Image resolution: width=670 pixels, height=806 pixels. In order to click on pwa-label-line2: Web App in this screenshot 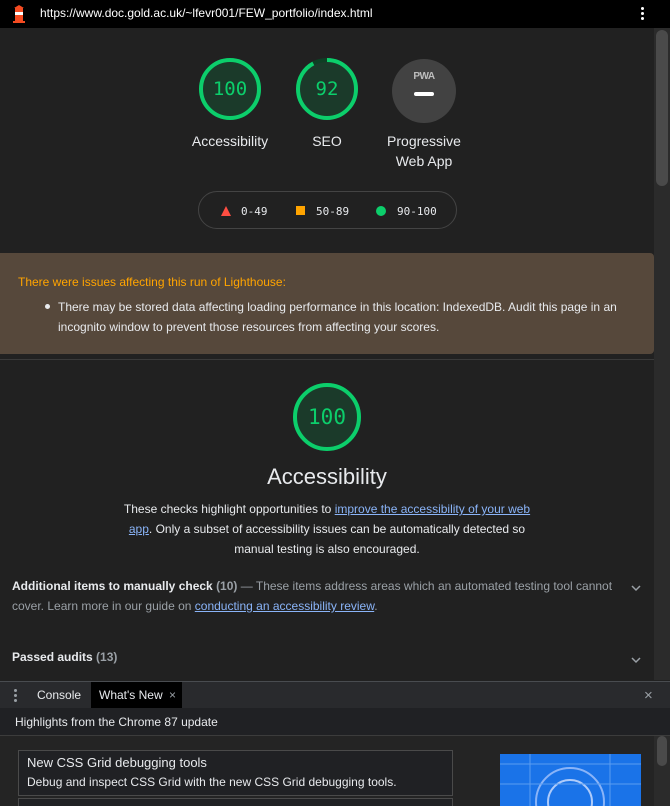, I will do `click(424, 161)`.